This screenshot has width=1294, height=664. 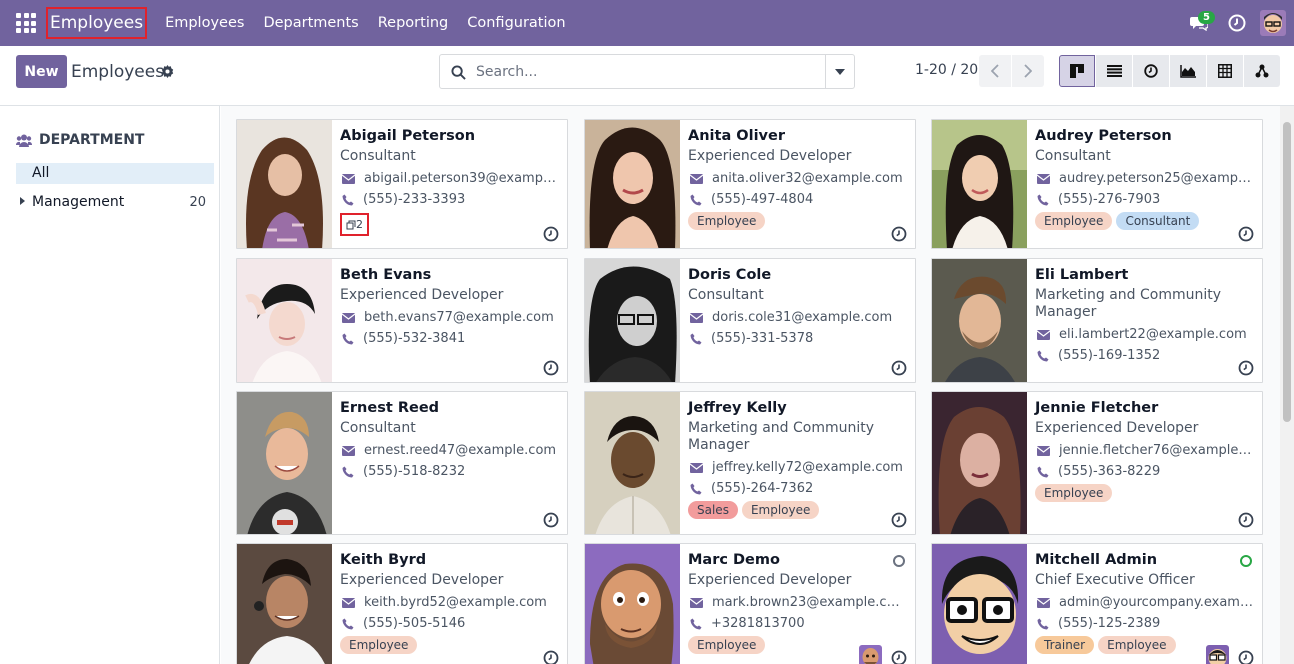 I want to click on attachment-counter: 2, so click(x=354, y=224).